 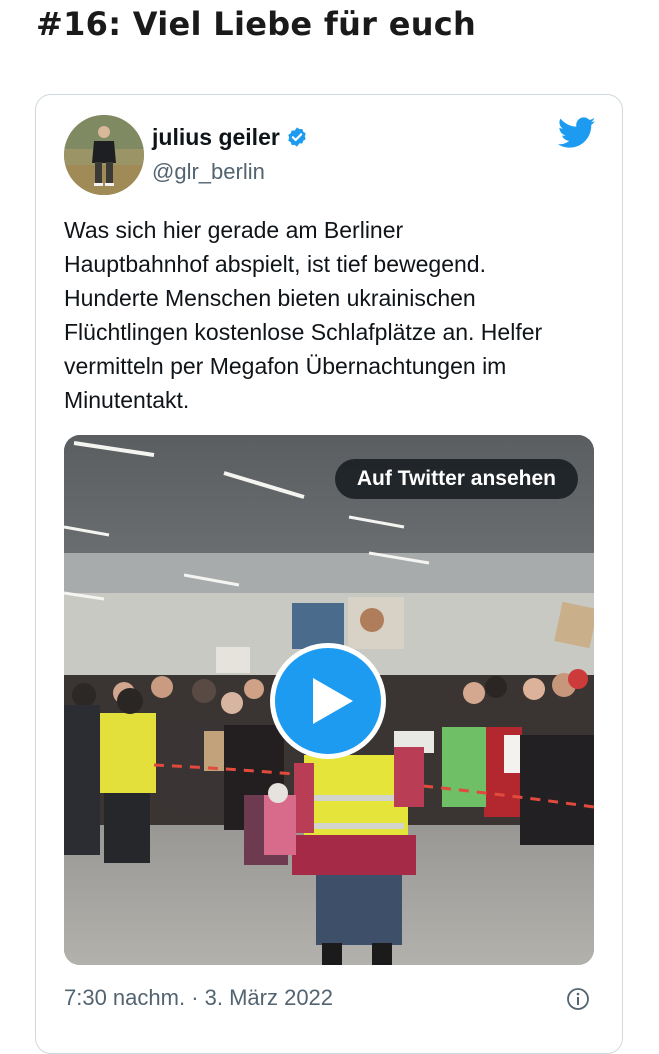 What do you see at coordinates (297, 137) in the screenshot?
I see `verified-badge-icon` at bounding box center [297, 137].